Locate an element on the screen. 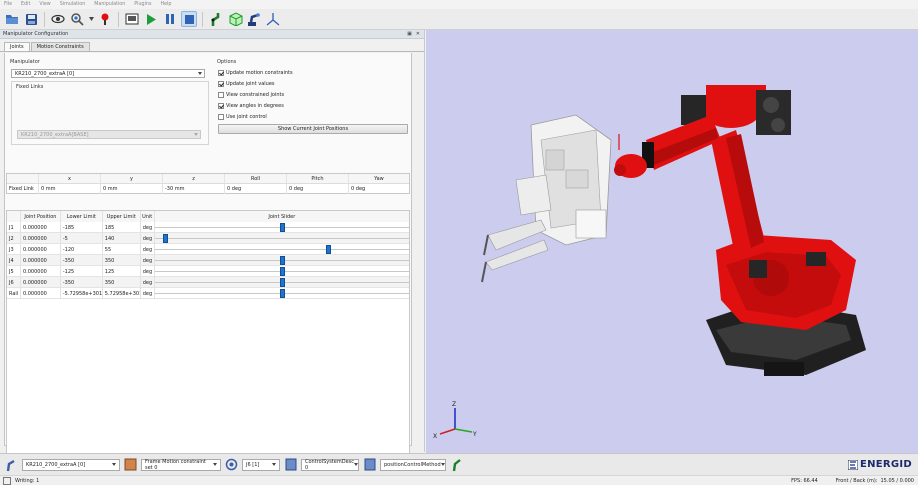 This screenshot has width=918, height=485. cell-roll: 0 deg is located at coordinates (256, 189).